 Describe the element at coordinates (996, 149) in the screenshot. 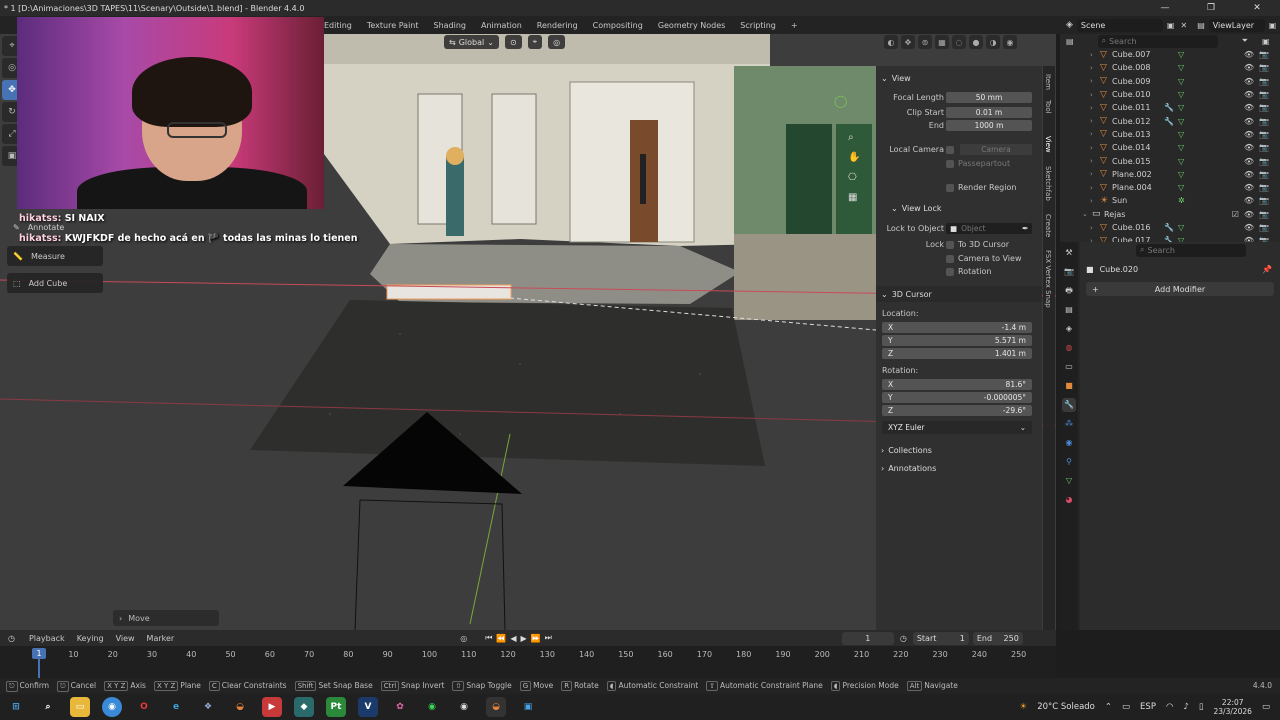

I see `local-camera-field: Camera` at that location.